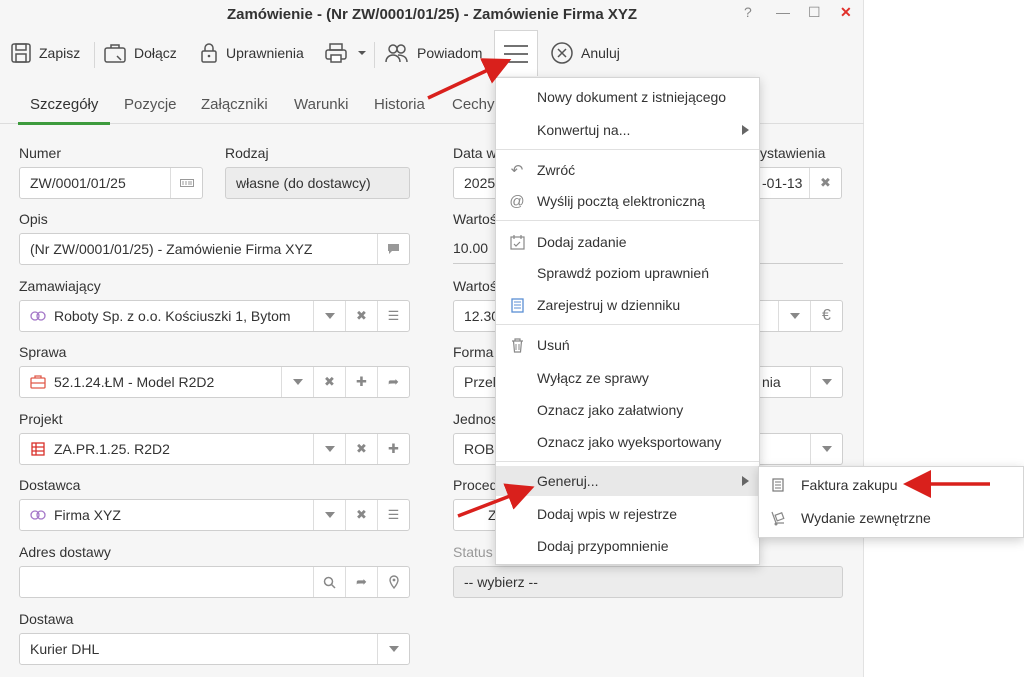  Describe the element at coordinates (450, 53) in the screenshot. I see `notify-label: Powiadom` at that location.